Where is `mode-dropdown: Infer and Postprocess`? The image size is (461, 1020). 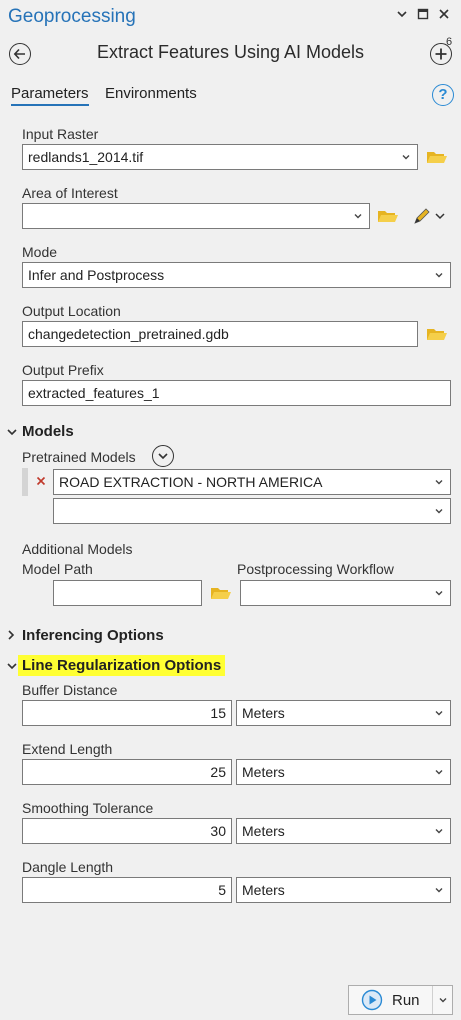
mode-dropdown: Infer and Postprocess is located at coordinates (236, 275).